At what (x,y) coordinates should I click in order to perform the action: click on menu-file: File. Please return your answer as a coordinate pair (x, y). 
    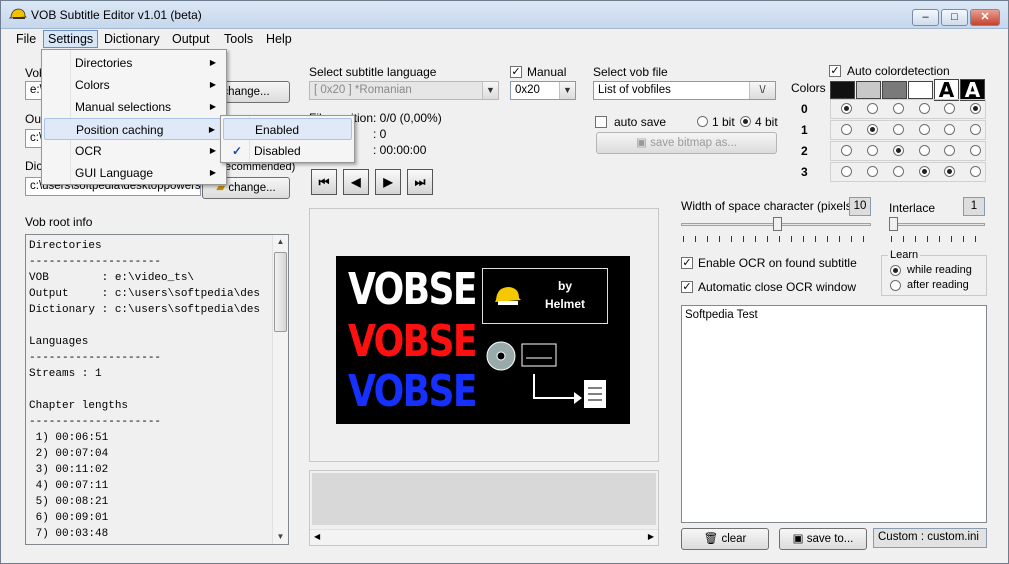
    Looking at the image, I should click on (26, 39).